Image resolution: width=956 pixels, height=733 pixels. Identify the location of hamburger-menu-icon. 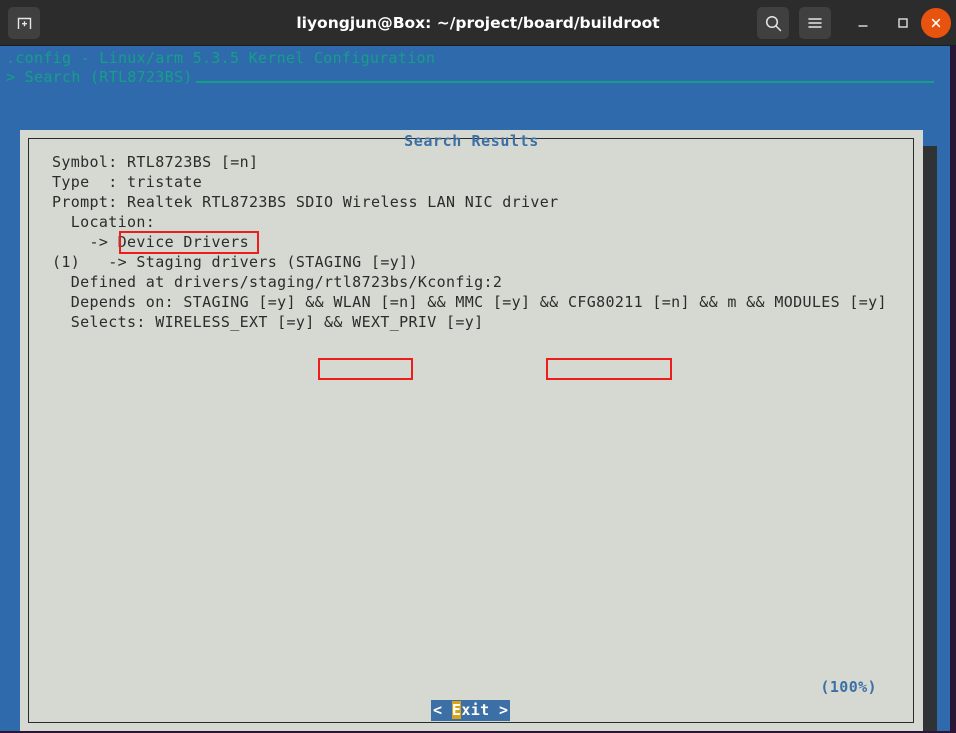
(815, 23).